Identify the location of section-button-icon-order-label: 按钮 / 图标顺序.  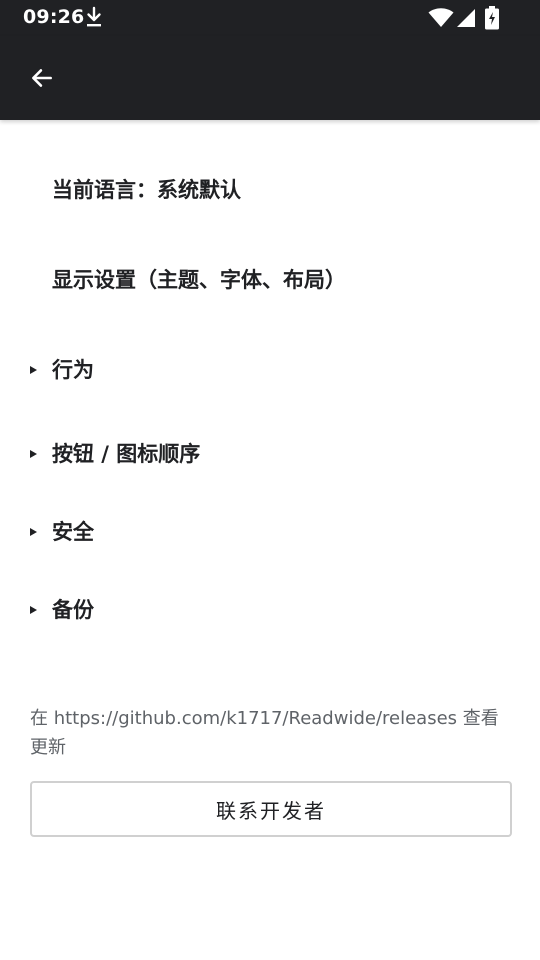
(126, 454).